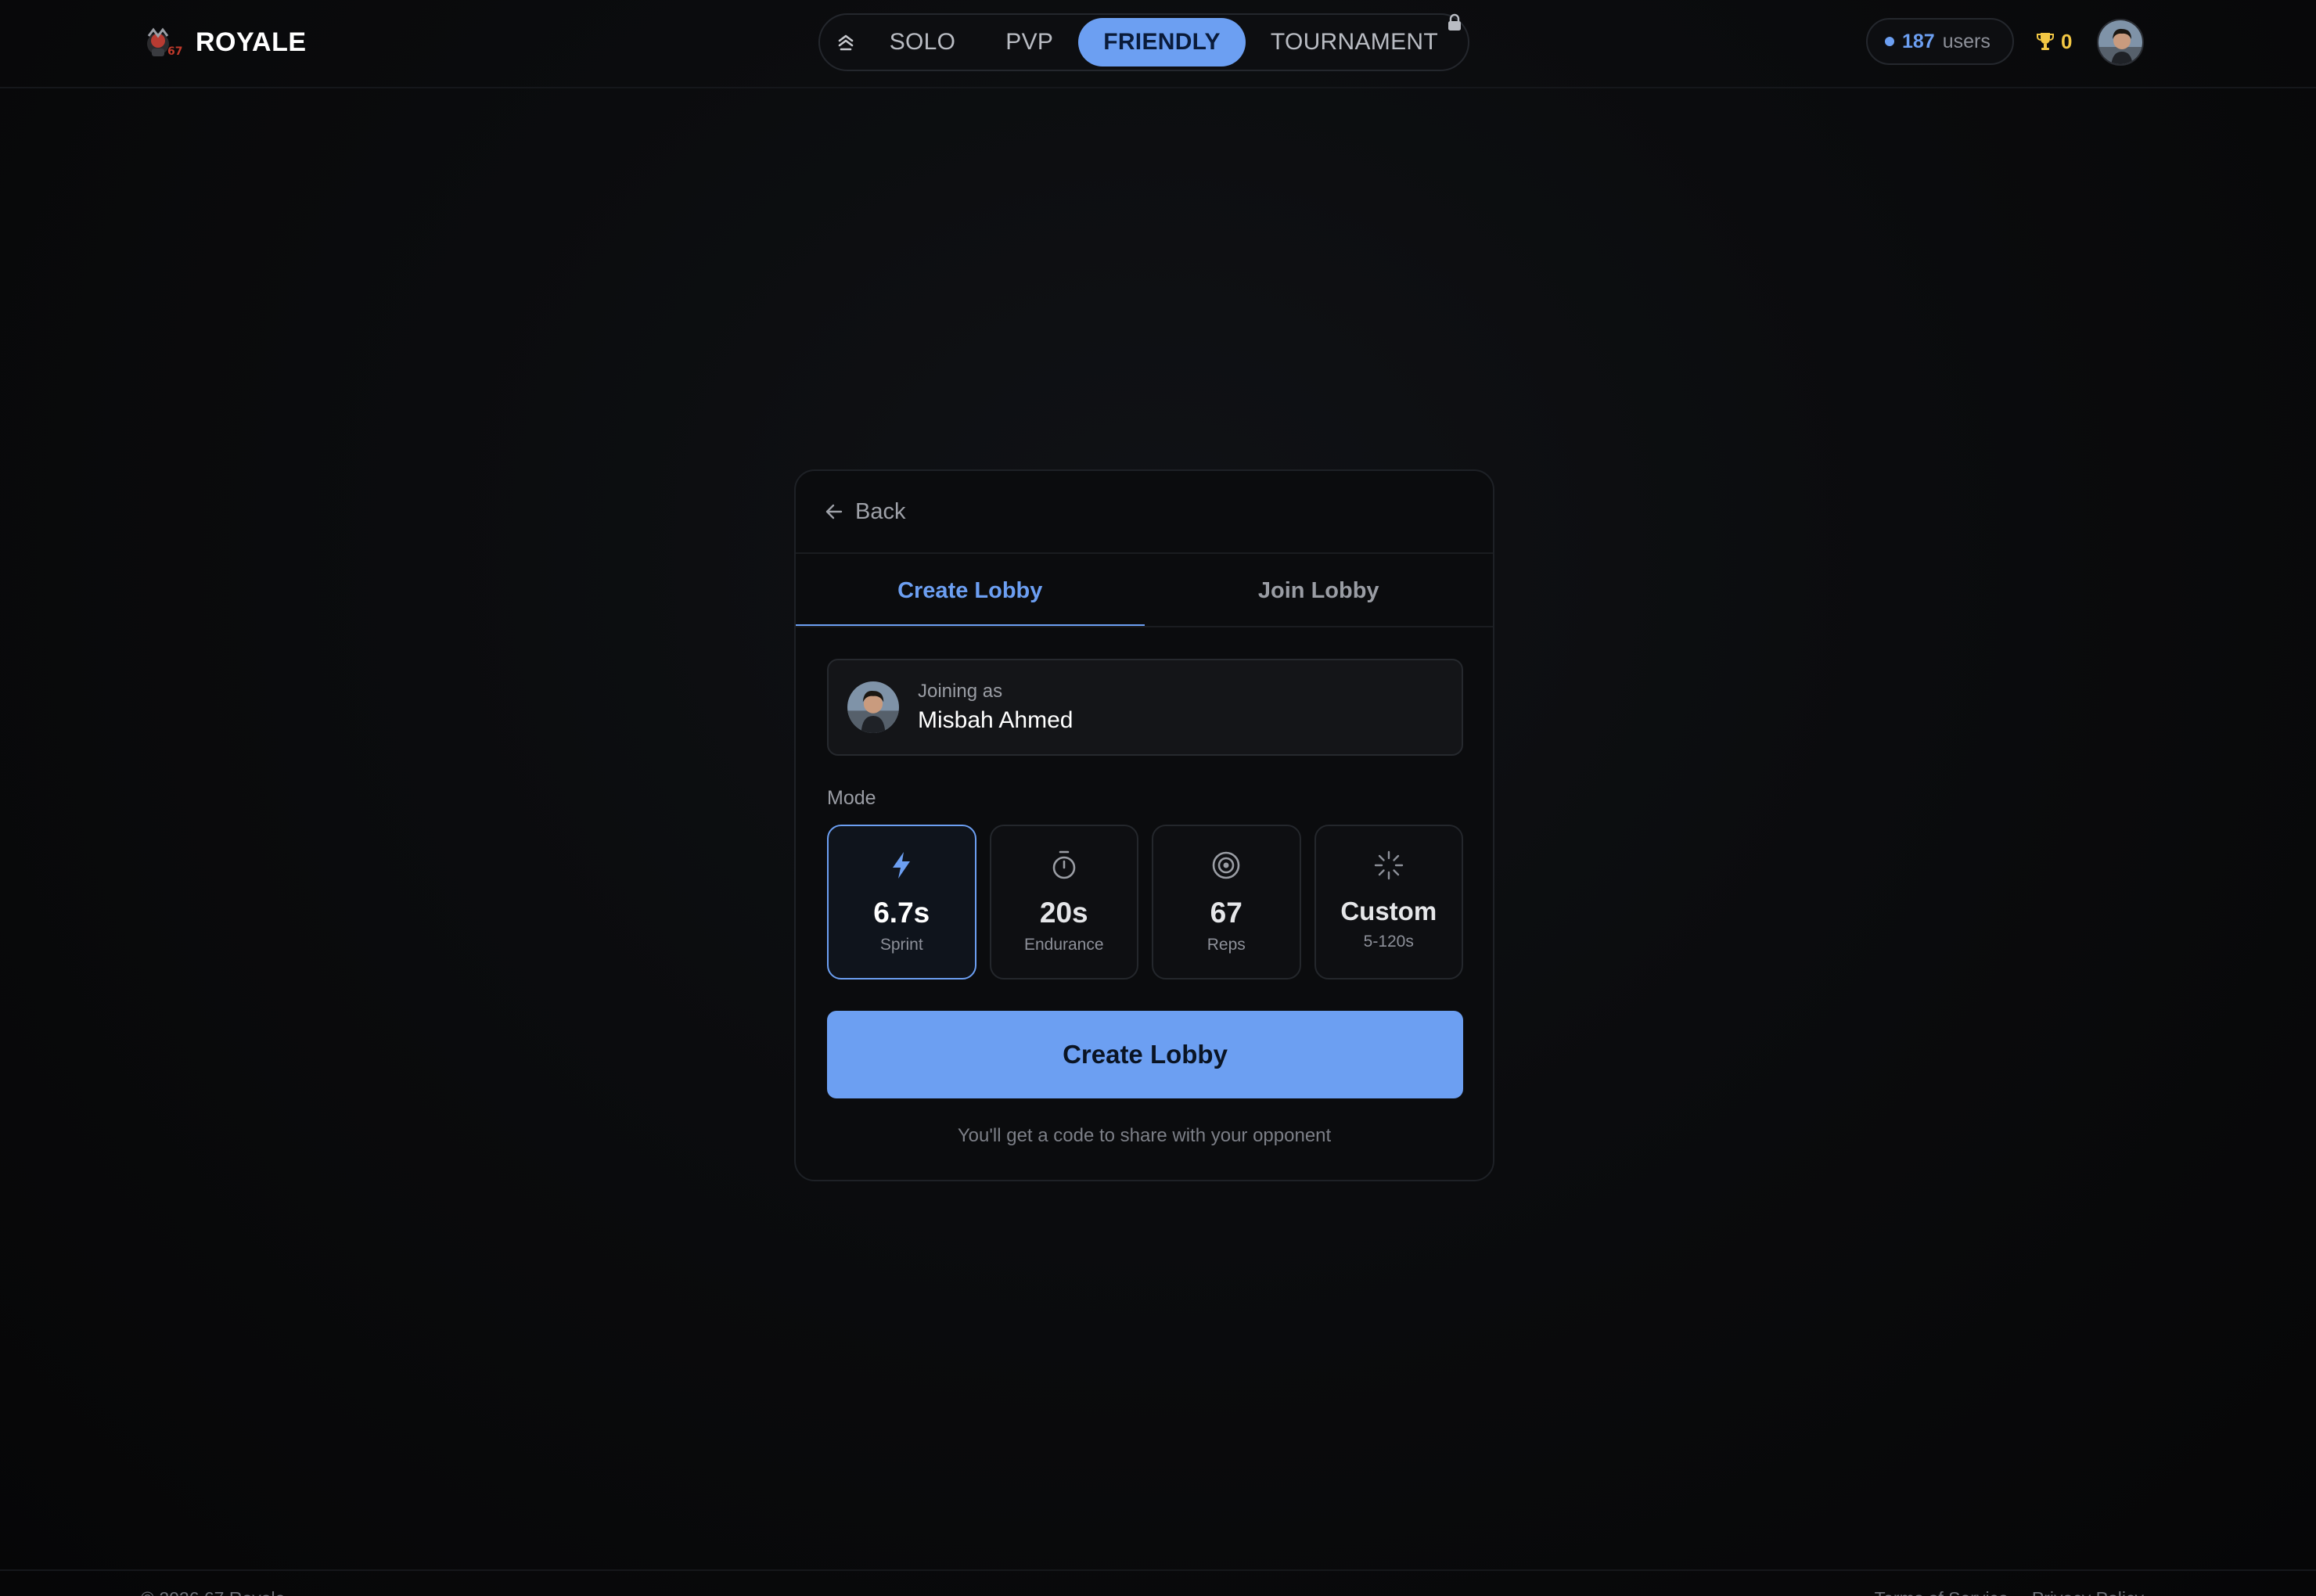  What do you see at coordinates (970, 590) in the screenshot?
I see `tab-create-lobby: Create Lobby` at bounding box center [970, 590].